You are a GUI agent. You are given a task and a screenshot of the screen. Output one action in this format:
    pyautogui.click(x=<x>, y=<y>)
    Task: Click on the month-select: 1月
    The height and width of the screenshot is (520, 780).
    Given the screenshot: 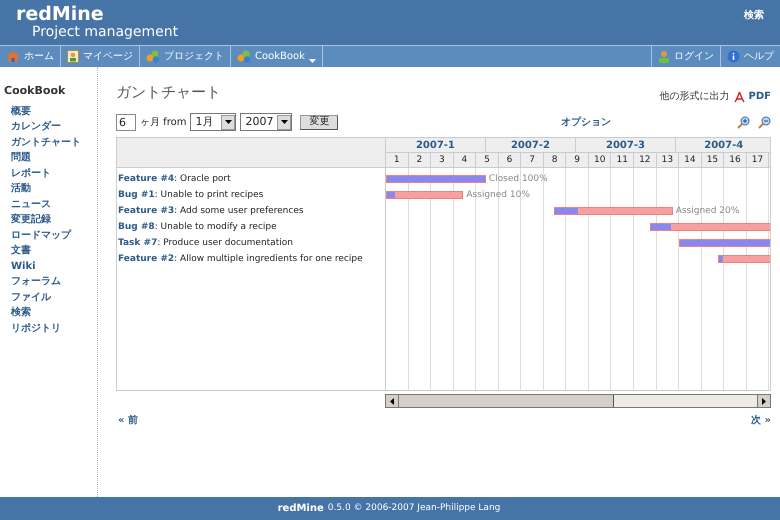 What is the action you would take?
    pyautogui.click(x=213, y=122)
    